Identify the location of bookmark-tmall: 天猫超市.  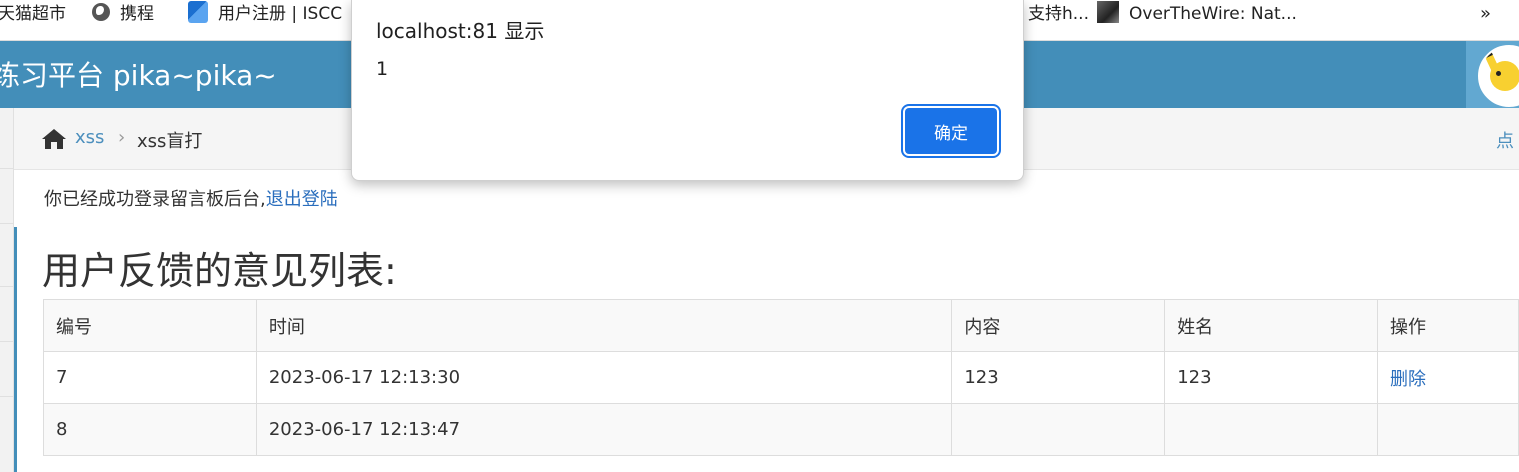
(33, 14).